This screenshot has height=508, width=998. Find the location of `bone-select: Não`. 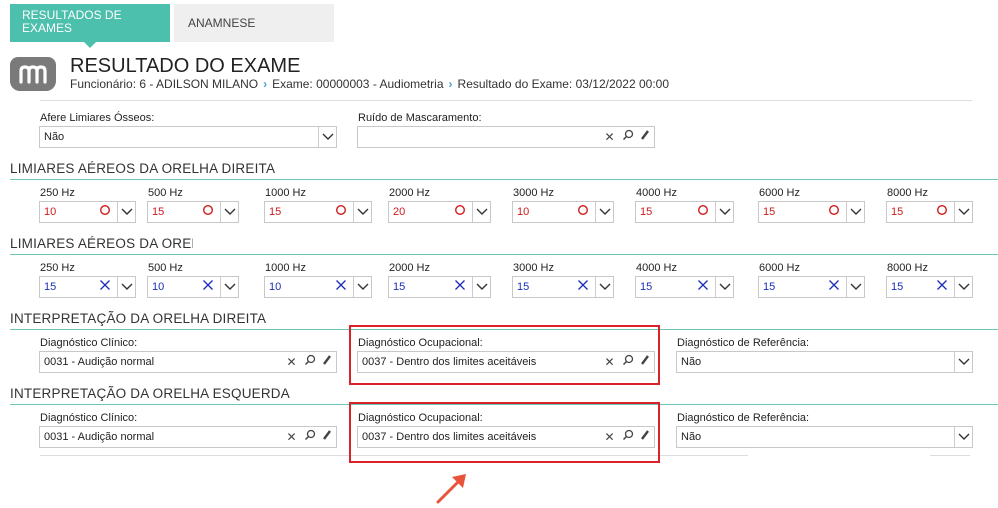

bone-select: Não is located at coordinates (188, 137).